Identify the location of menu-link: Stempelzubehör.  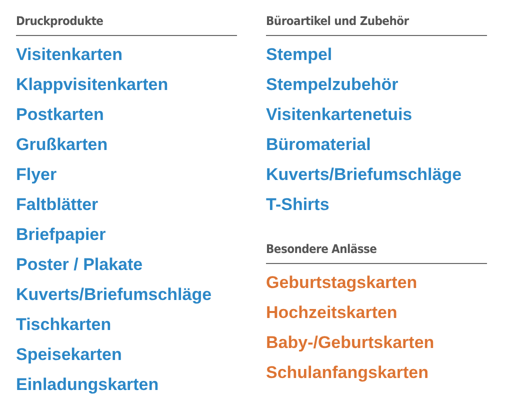
(332, 85).